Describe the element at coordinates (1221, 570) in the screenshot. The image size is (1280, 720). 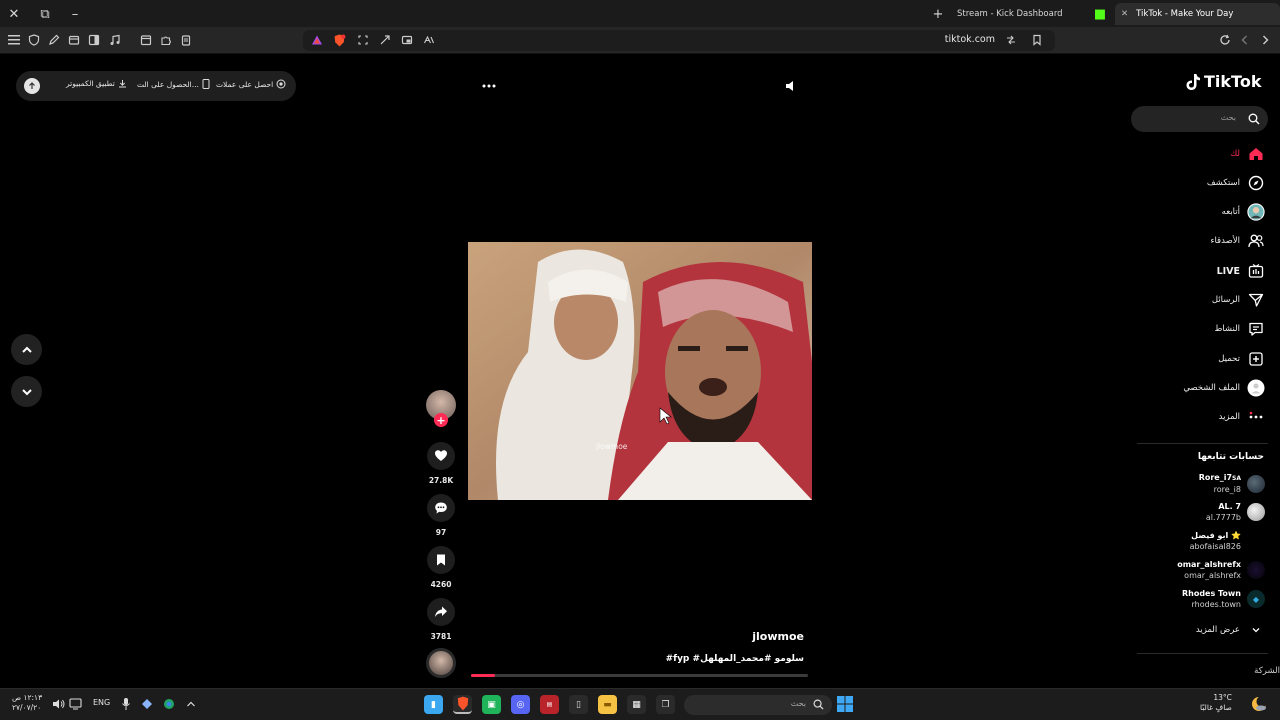
I see `followed-account: omar_alshrefx omar_alshrefx` at that location.